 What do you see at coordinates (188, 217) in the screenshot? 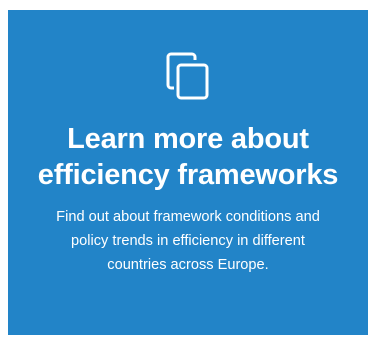
I see `card-description-line-1: Find out about framework conditions and` at bounding box center [188, 217].